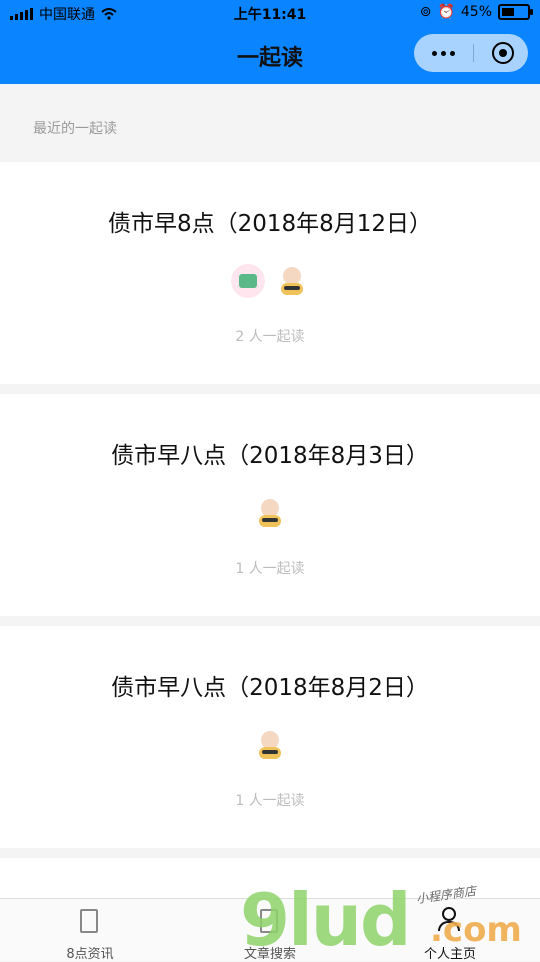 The image size is (540, 962). I want to click on card-title: 债市早八点（2018年8月2日）, so click(270, 688).